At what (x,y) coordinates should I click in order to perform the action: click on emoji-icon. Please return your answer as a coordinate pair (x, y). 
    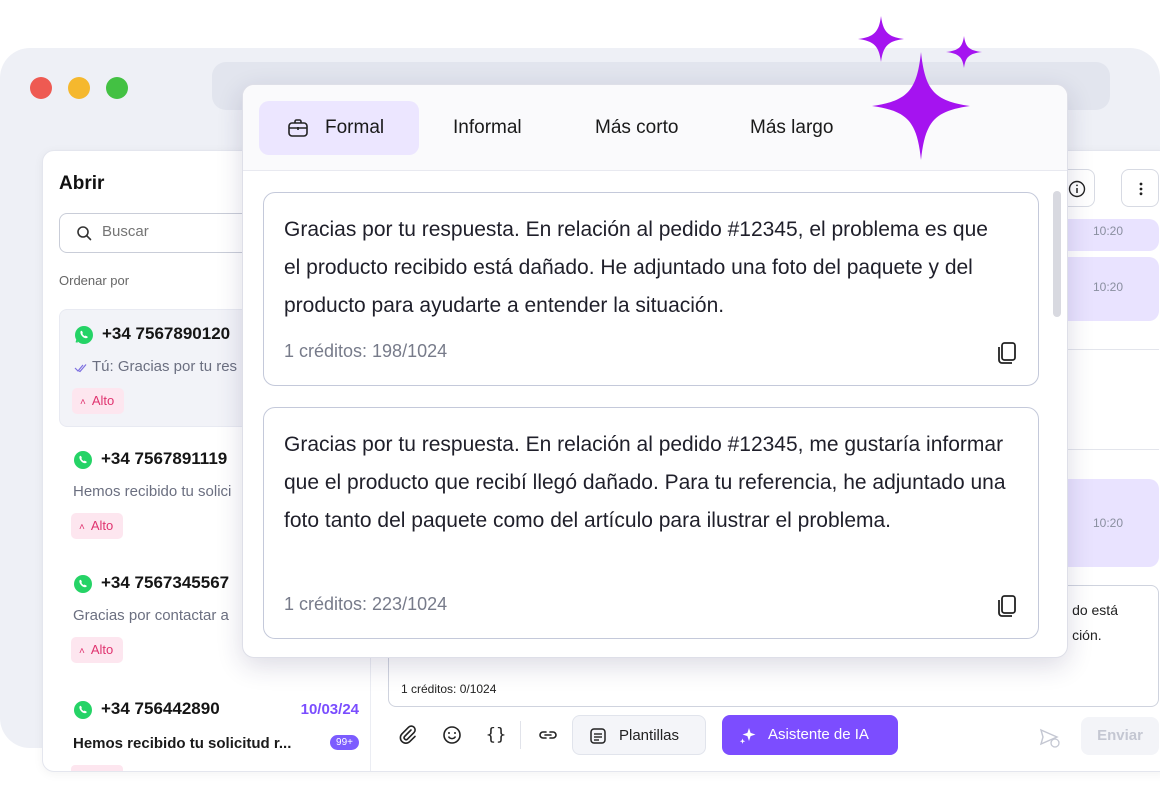
    Looking at the image, I should click on (452, 735).